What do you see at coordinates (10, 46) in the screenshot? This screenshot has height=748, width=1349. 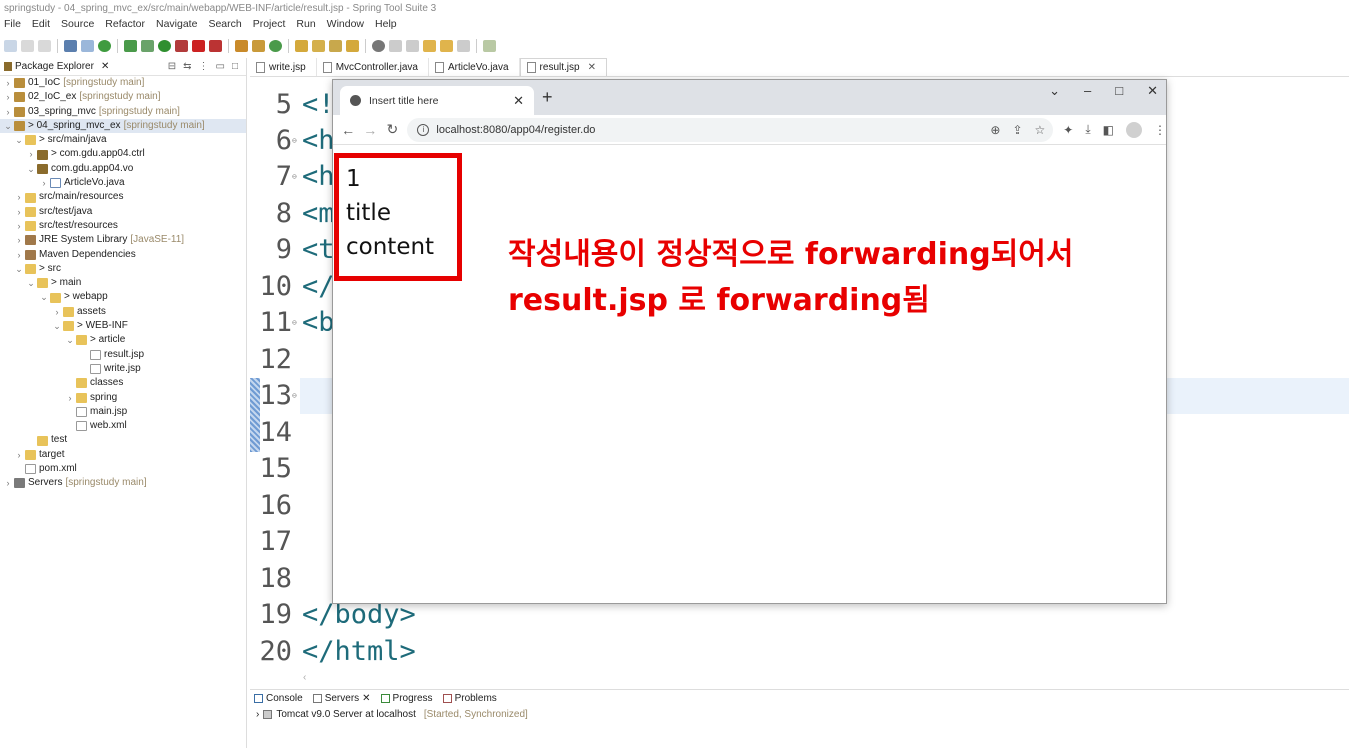 I see `new-icon` at bounding box center [10, 46].